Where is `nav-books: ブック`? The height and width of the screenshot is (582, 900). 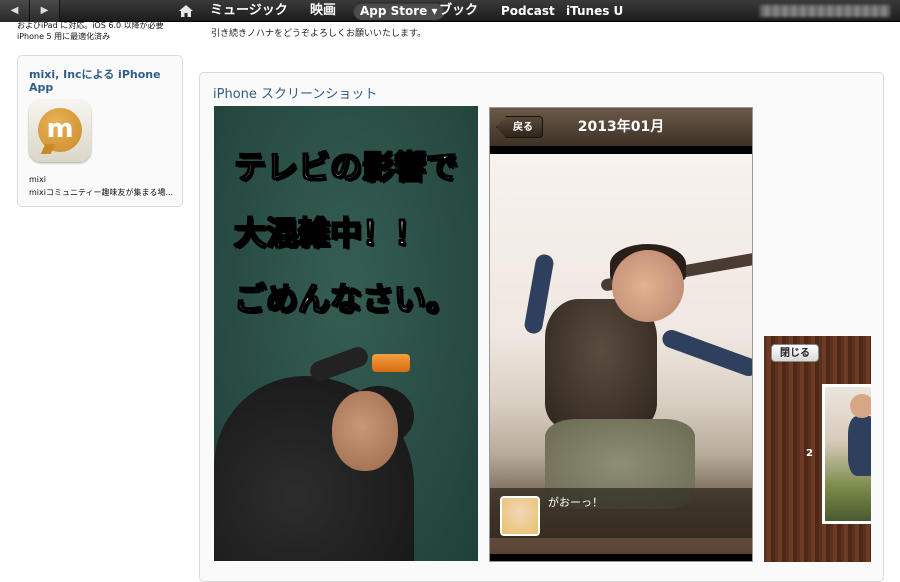
nav-books: ブック is located at coordinates (458, 11).